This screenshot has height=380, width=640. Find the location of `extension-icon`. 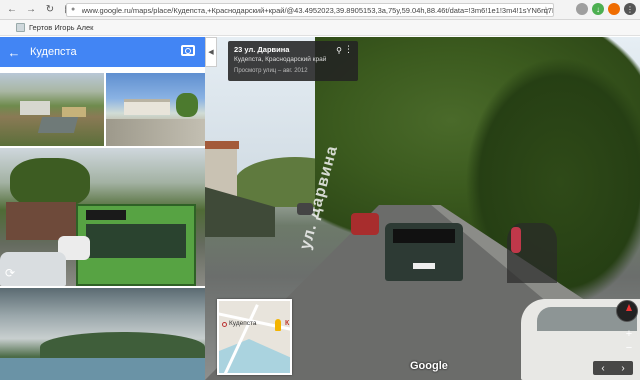

extension-icon is located at coordinates (582, 9).